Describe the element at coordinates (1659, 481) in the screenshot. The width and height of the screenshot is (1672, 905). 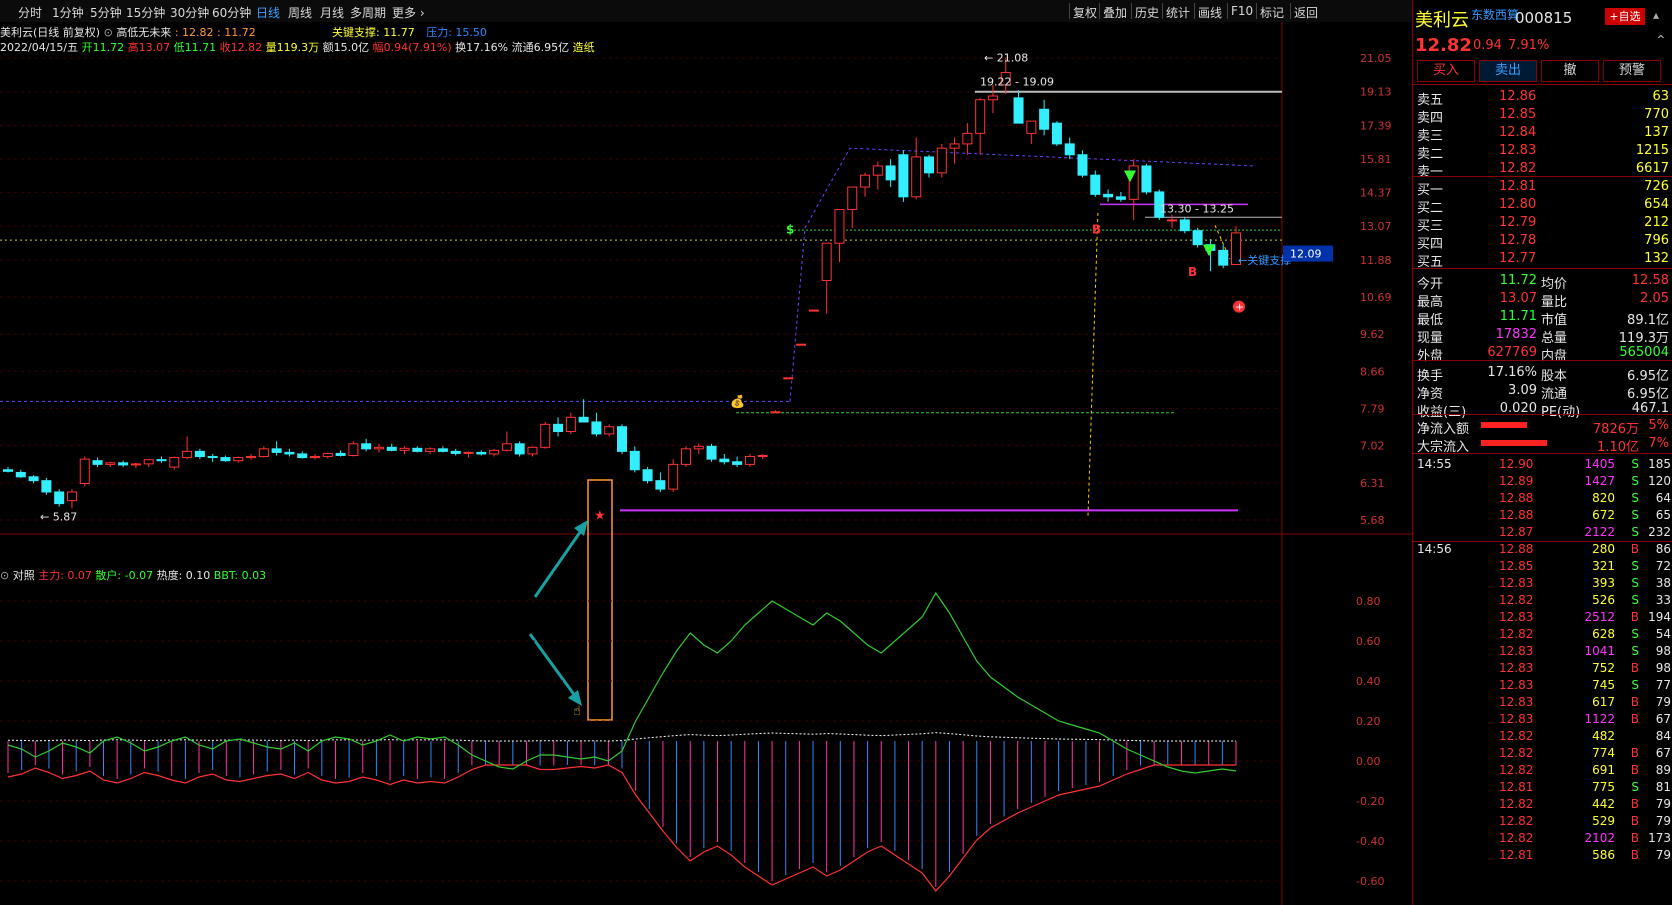
I see `tick-count: 120` at that location.